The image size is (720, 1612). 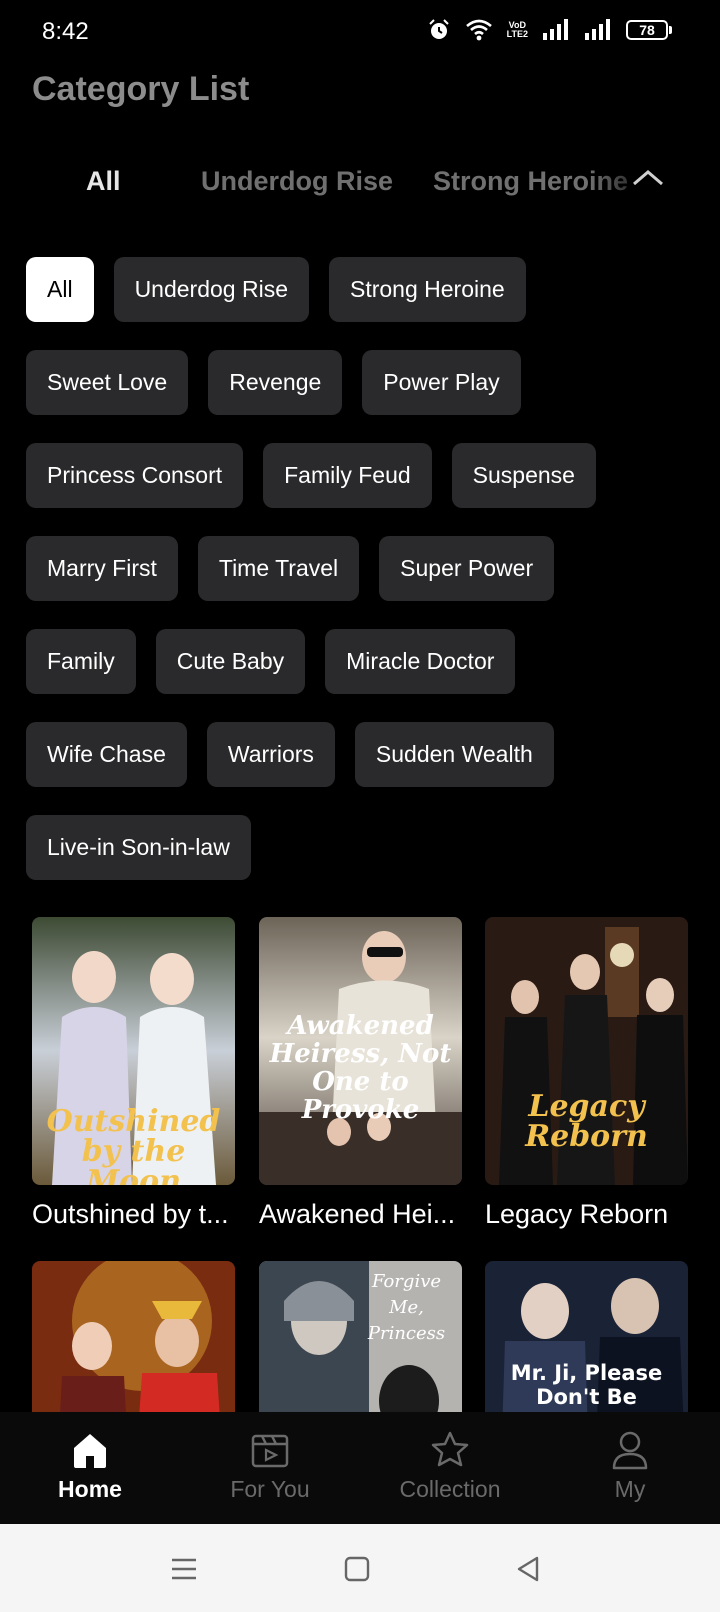 What do you see at coordinates (630, 1450) in the screenshot?
I see `user-icon` at bounding box center [630, 1450].